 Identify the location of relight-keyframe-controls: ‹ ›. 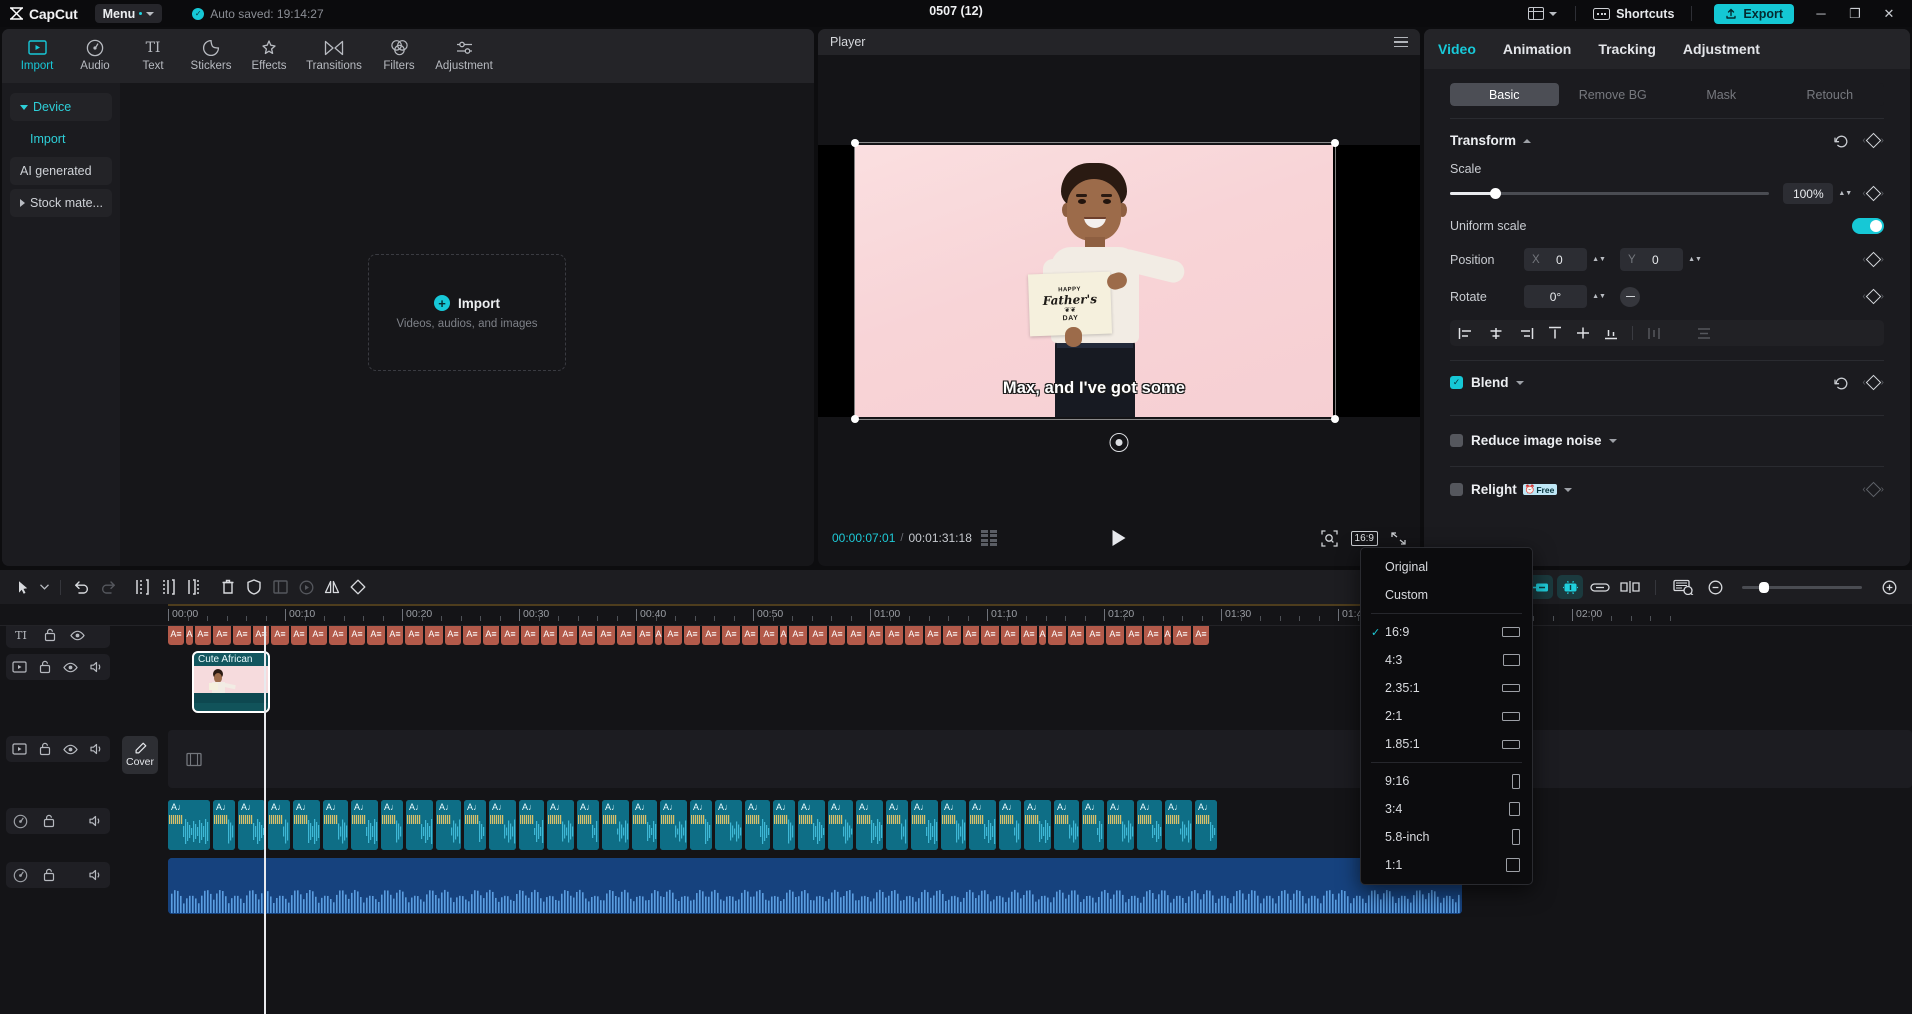
(1873, 489).